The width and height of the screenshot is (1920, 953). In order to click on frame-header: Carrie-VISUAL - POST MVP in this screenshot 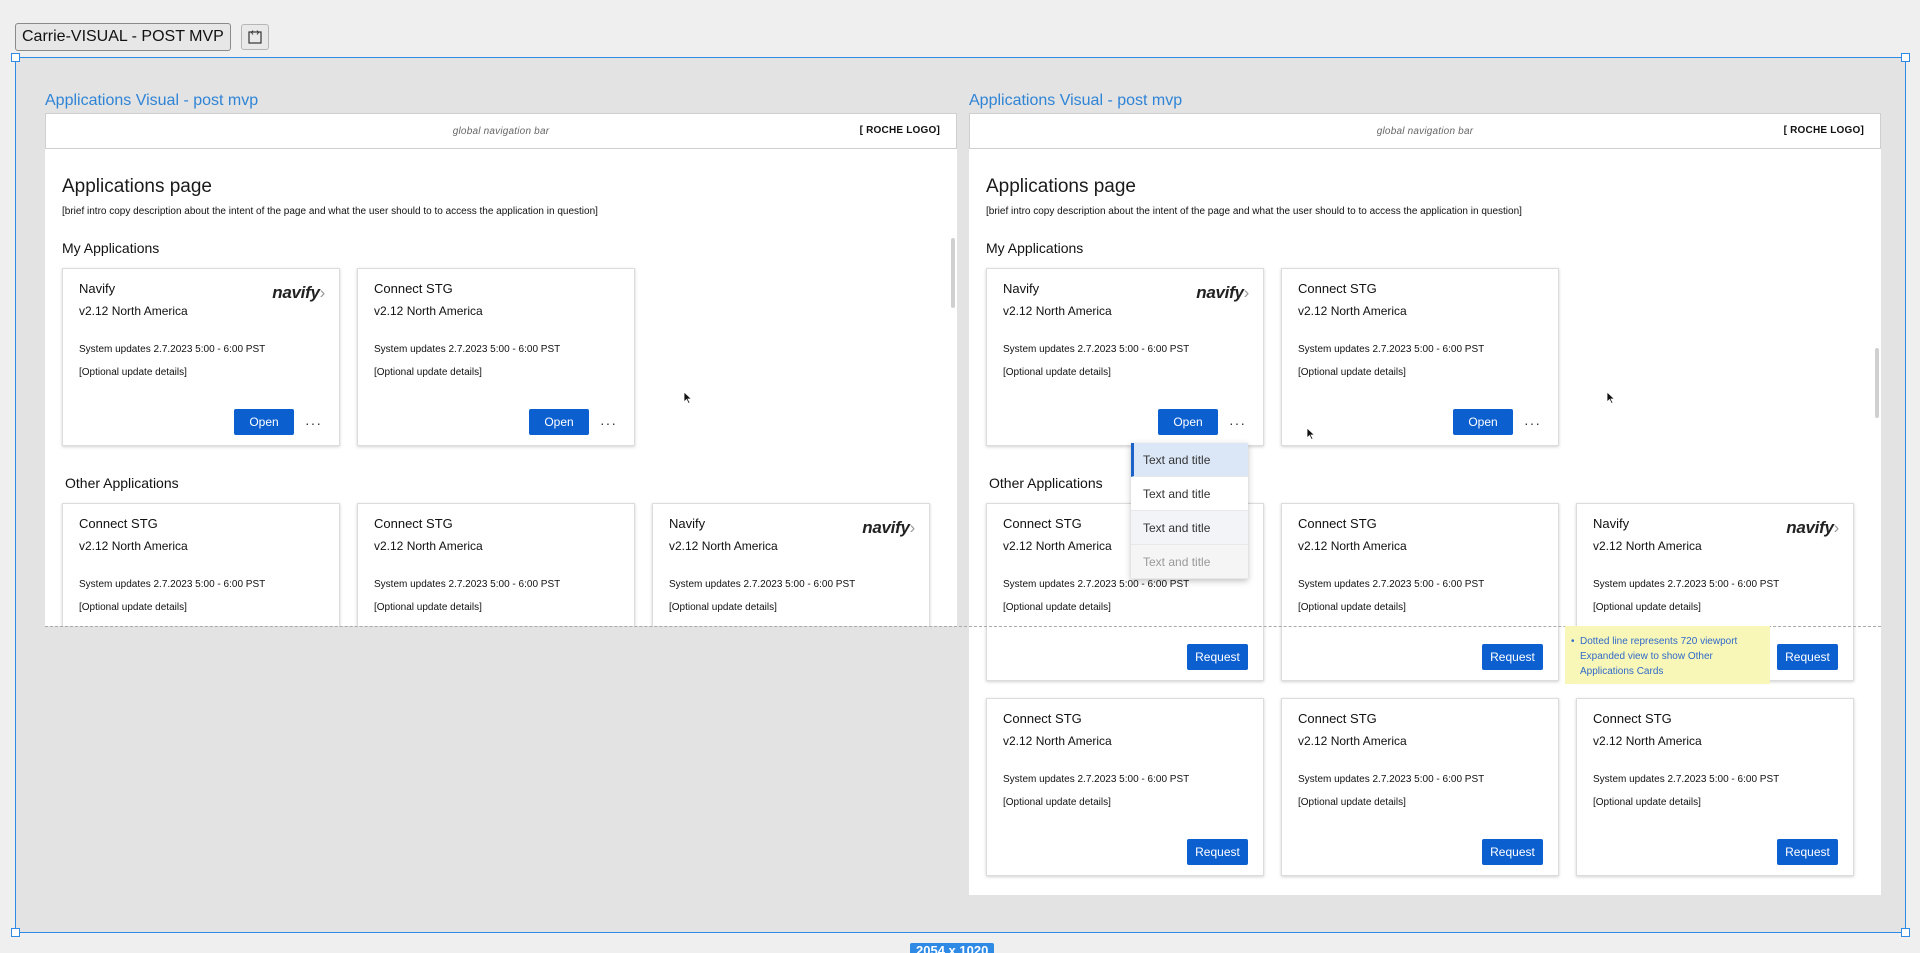, I will do `click(142, 37)`.